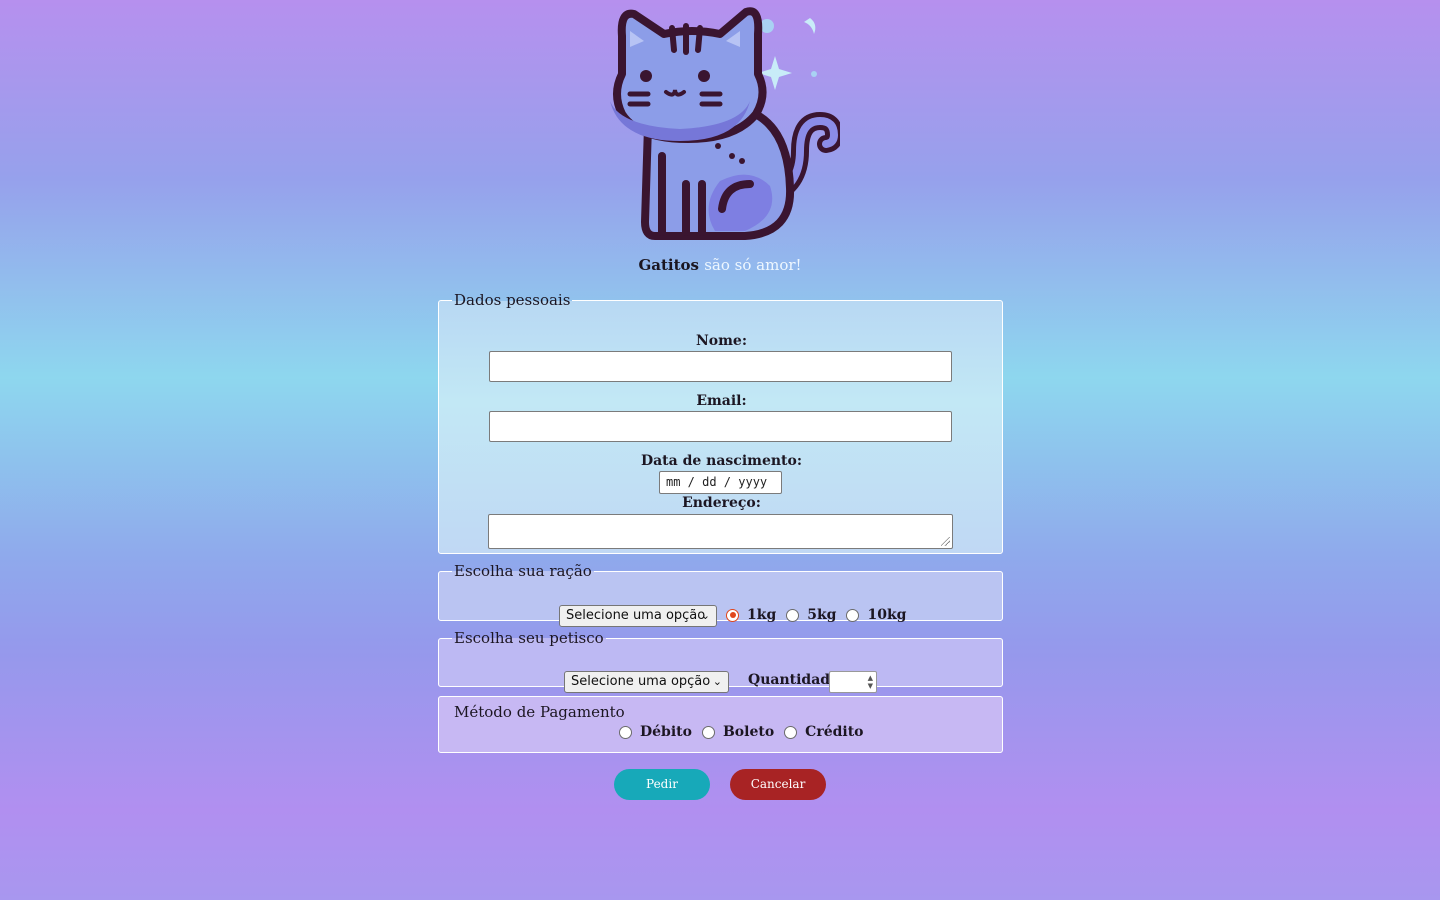 This screenshot has height=900, width=1440. I want to click on tagline-accent: são só amor!, so click(753, 265).